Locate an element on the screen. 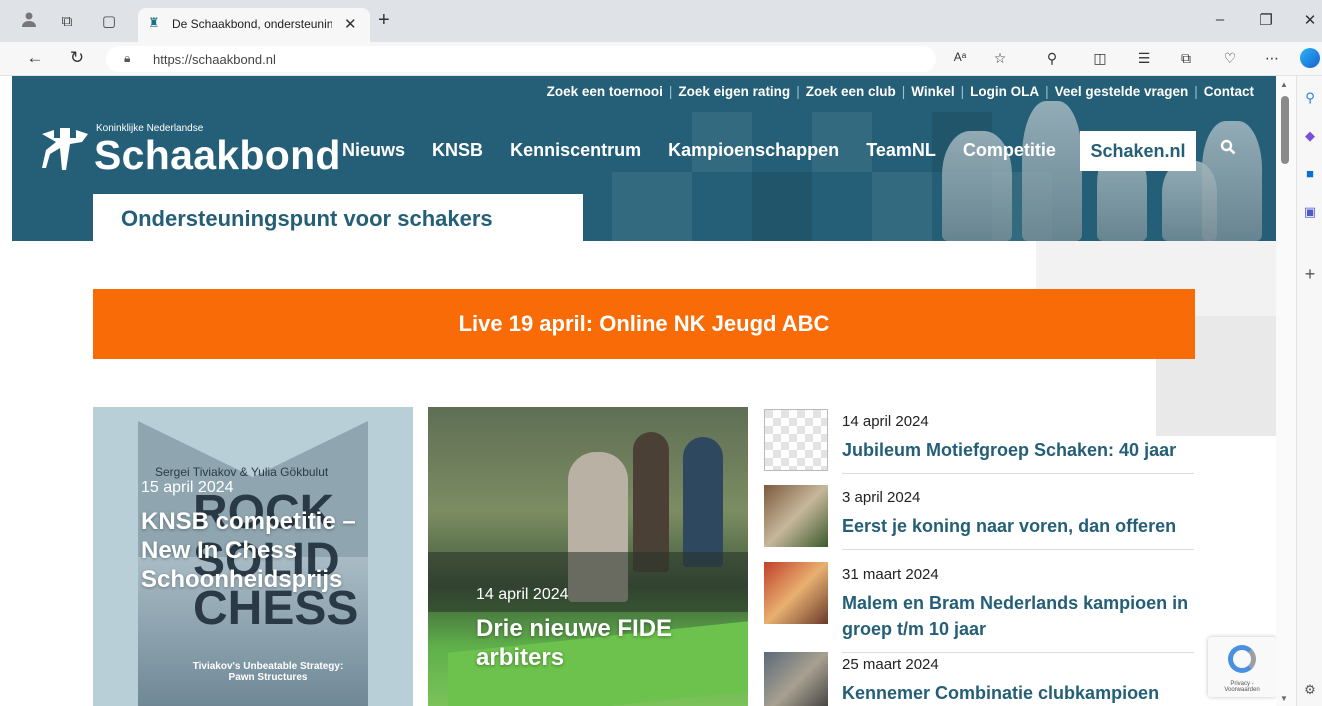 Image resolution: width=1322 pixels, height=706 pixels. schaakbond-favicon-icon: ♜ is located at coordinates (154, 22).